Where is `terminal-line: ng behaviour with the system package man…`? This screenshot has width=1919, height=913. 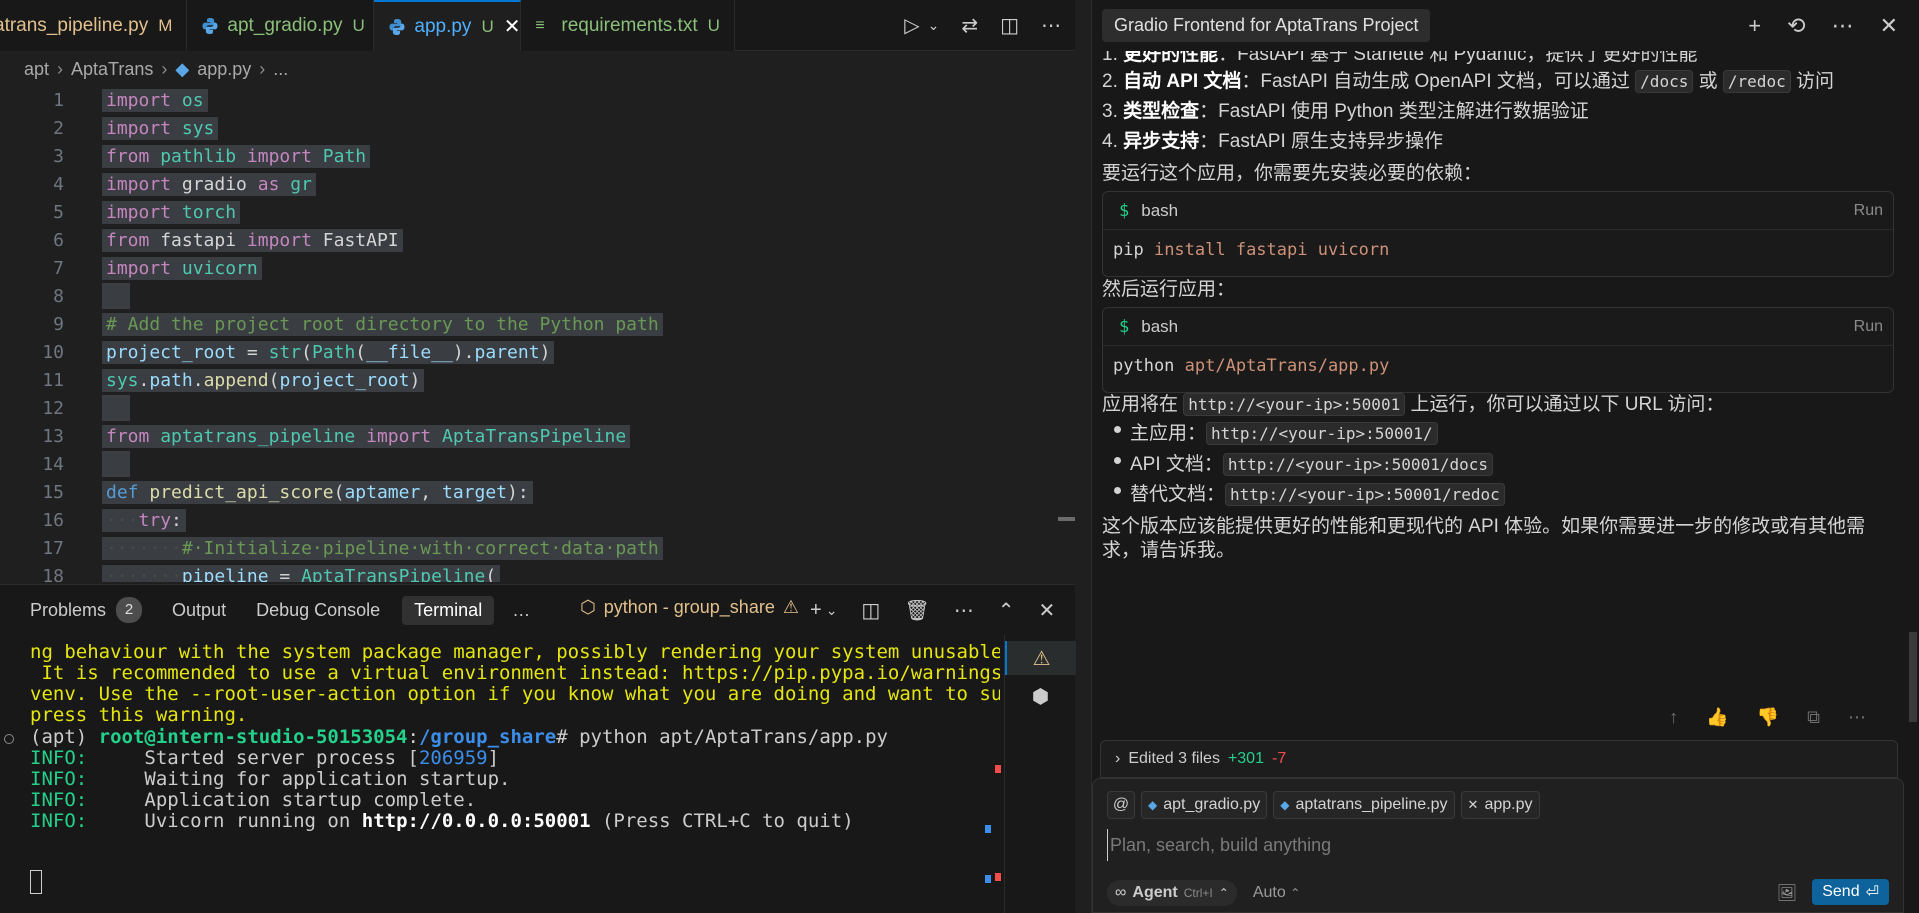 terminal-line: ng behaviour with the system package man… is located at coordinates (515, 652).